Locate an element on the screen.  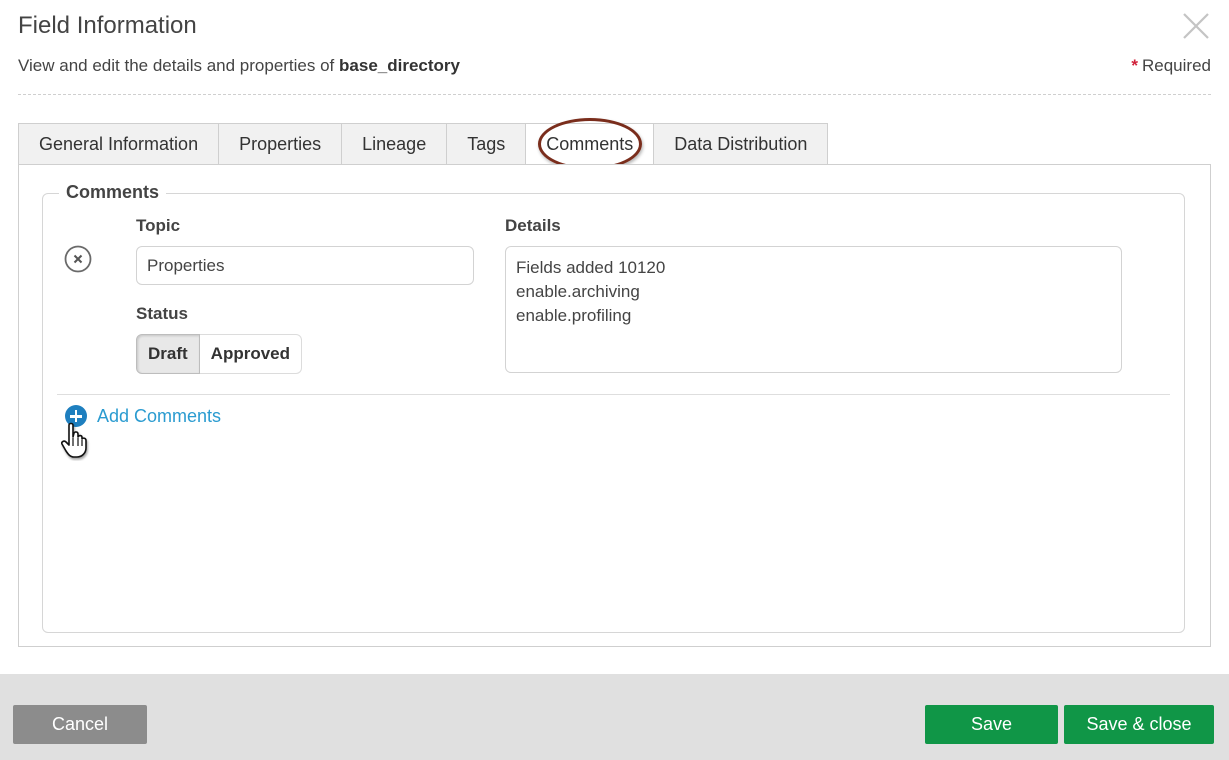
tab-label: Properties is located at coordinates (280, 143).